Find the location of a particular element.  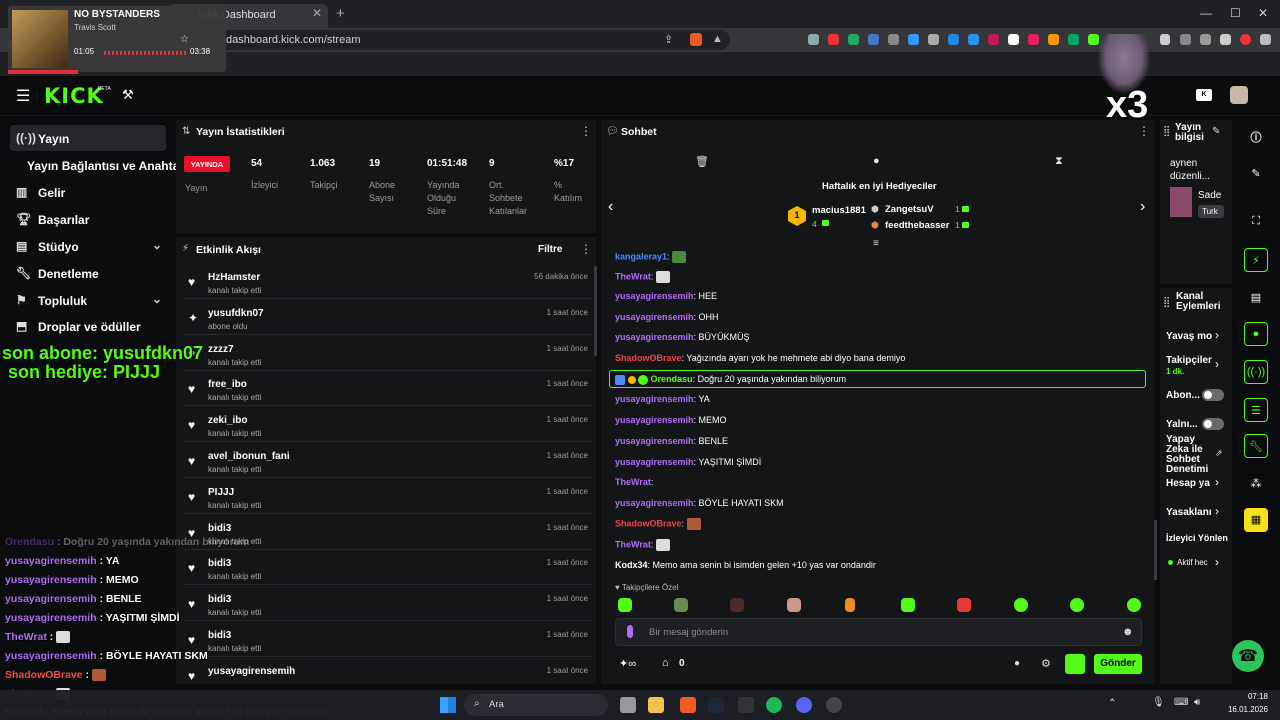

chat-username: kangaleray1 is located at coordinates (641, 256).